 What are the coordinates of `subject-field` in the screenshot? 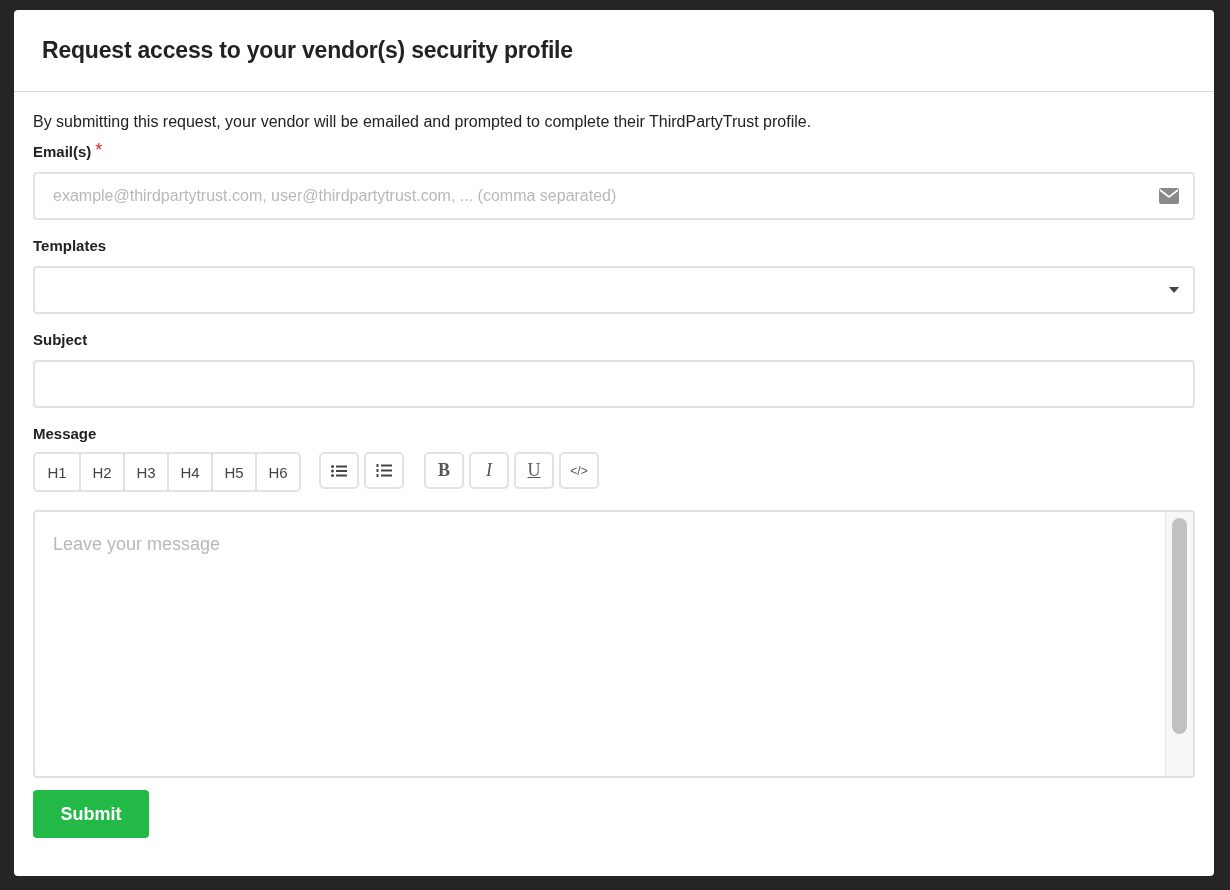 It's located at (614, 384).